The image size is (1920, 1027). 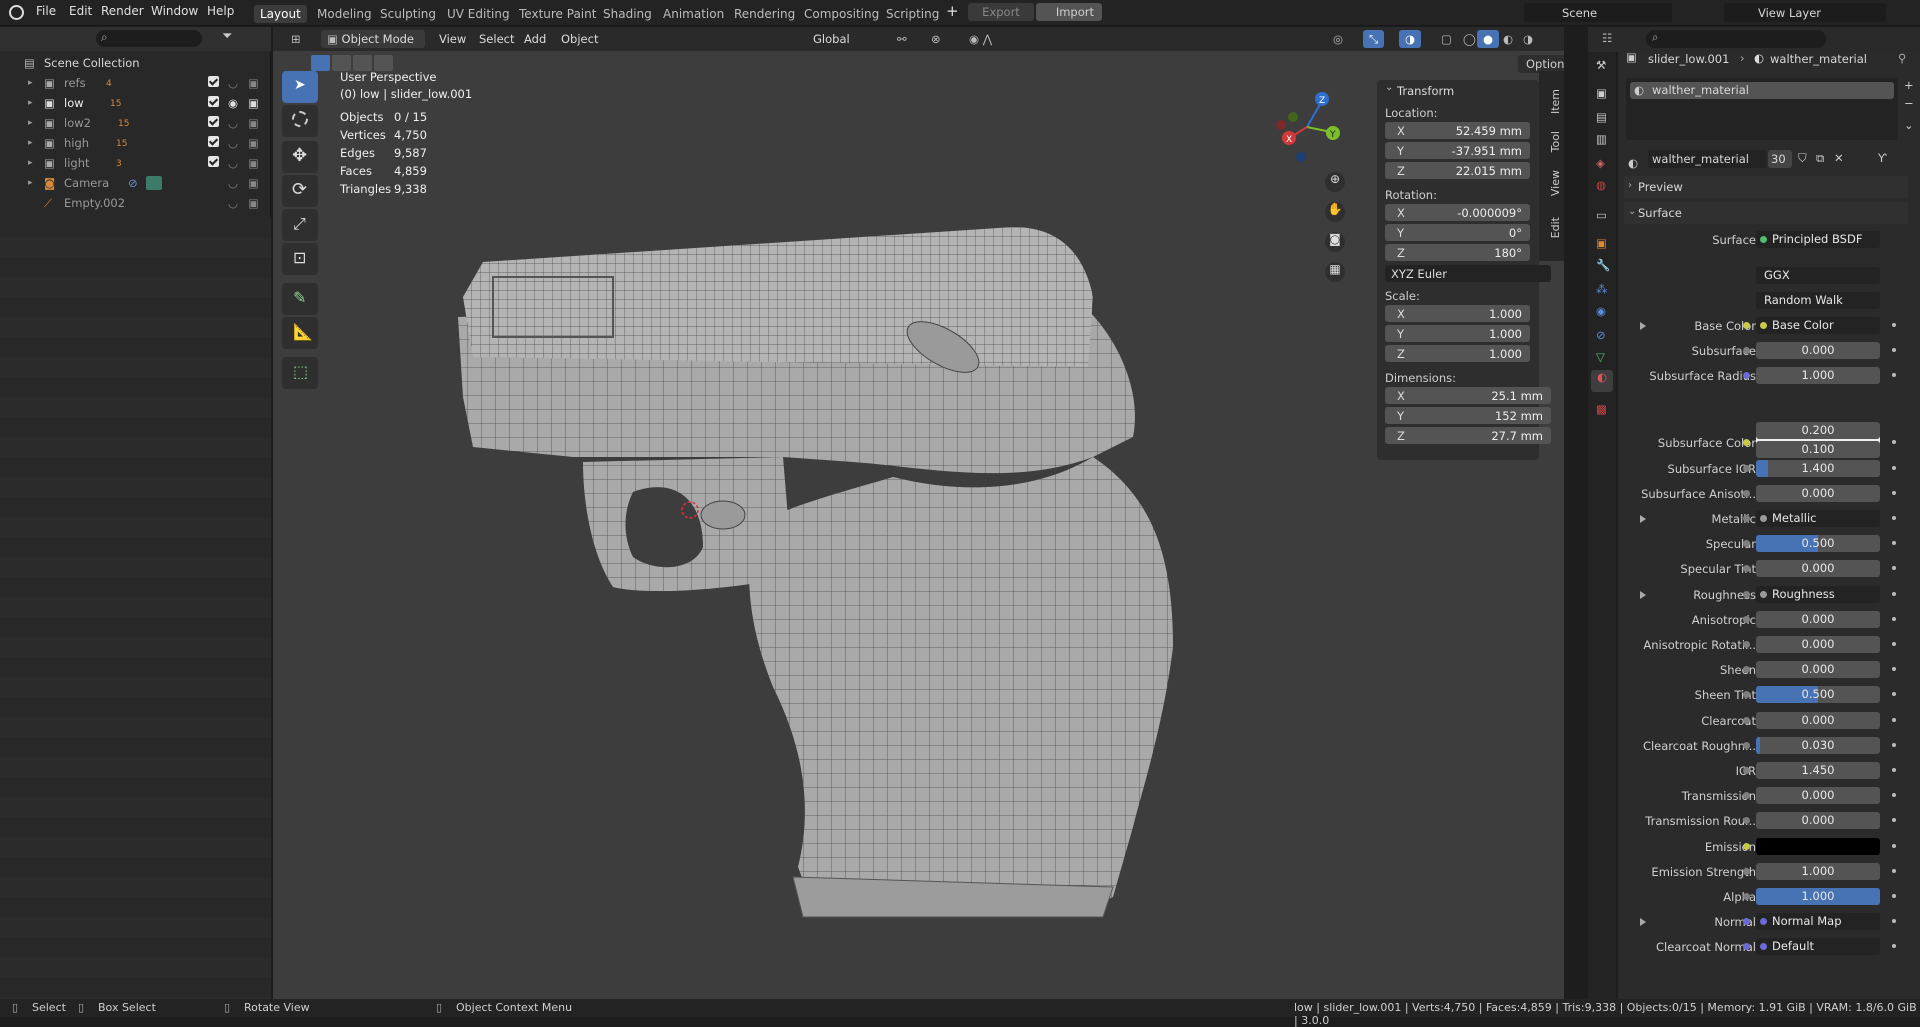 What do you see at coordinates (300, 121) in the screenshot?
I see `cursor-tool` at bounding box center [300, 121].